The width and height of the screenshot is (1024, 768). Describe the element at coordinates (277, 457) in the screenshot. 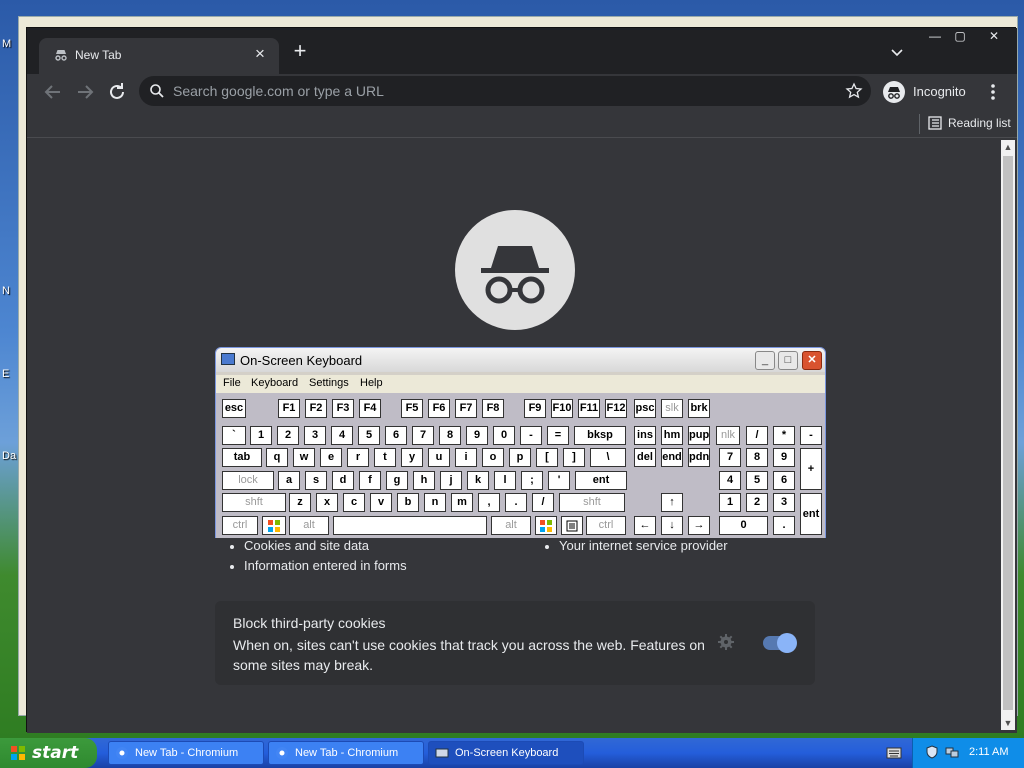

I see `osk-key: q` at that location.